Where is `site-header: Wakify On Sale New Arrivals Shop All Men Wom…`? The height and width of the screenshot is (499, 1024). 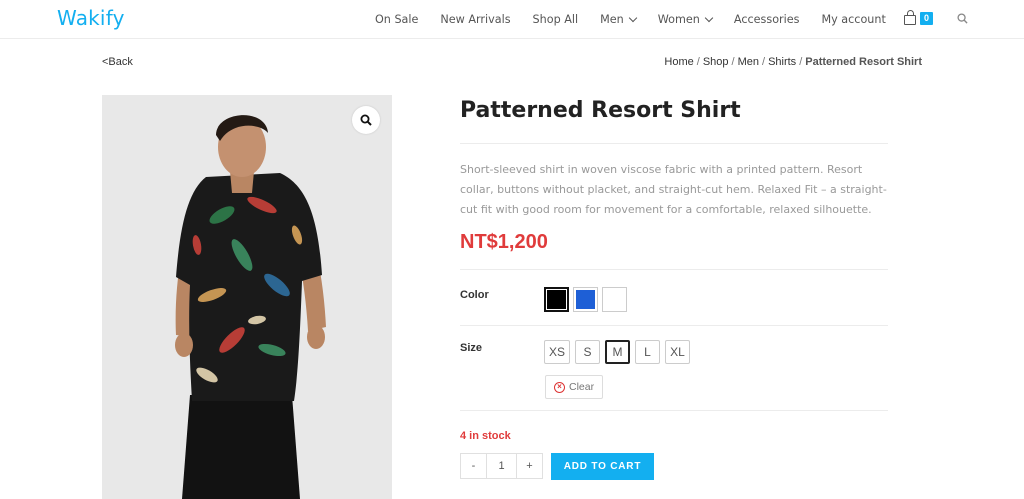
site-header: Wakify On Sale New Arrivals Shop All Men Wom… is located at coordinates (512, 19).